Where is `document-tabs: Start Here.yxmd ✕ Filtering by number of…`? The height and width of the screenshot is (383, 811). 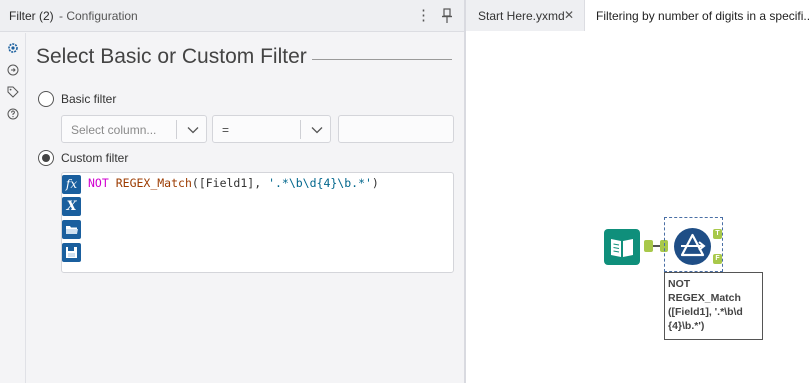 document-tabs: Start Here.yxmd ✕ Filtering by number of… is located at coordinates (638, 15).